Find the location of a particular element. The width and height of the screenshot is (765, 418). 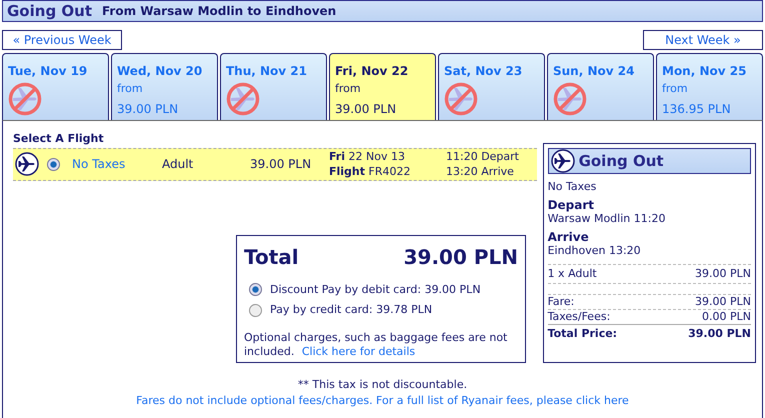

summary-title: Going Out is located at coordinates (621, 161).